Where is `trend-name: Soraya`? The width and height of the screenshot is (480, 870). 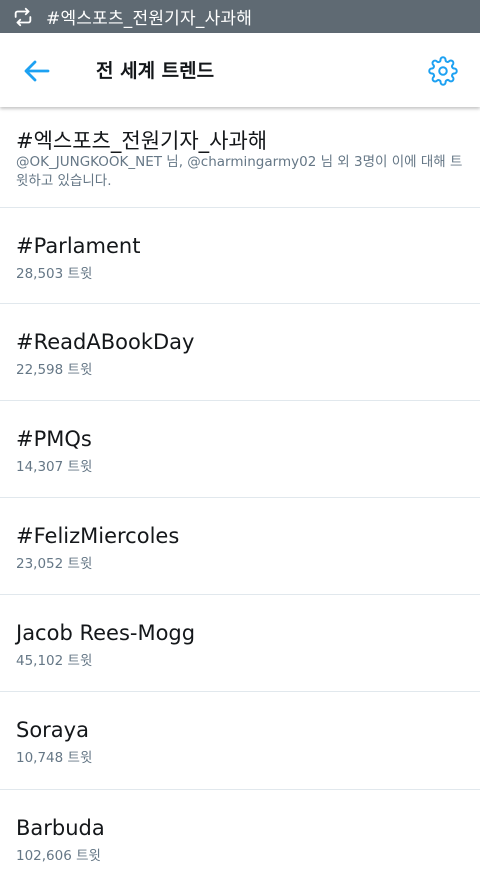
trend-name: Soraya is located at coordinates (52, 730).